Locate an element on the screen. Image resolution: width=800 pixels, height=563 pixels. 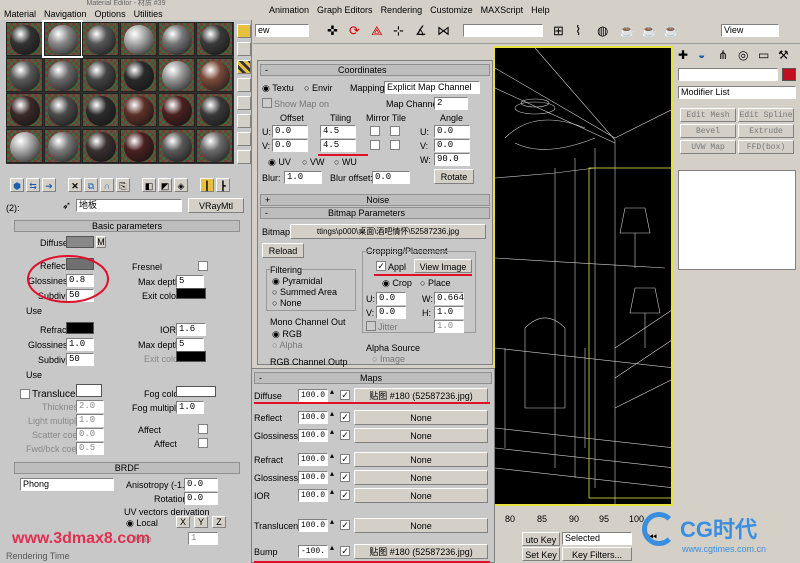
blur-offset-field: 0.0 is located at coordinates (391, 177).